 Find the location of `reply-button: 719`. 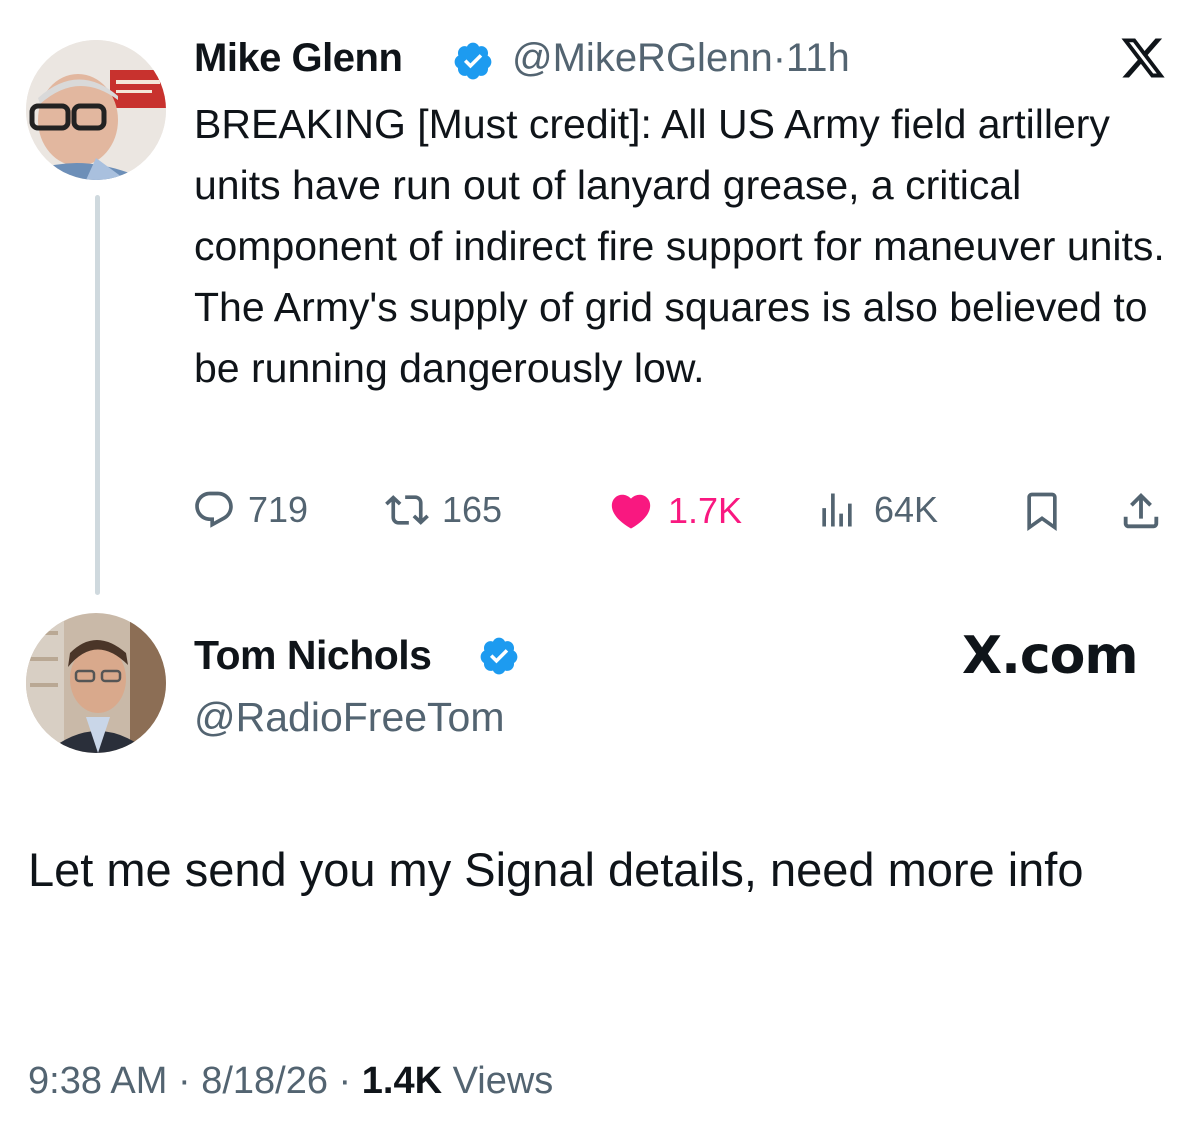

reply-button: 719 is located at coordinates (250, 510).